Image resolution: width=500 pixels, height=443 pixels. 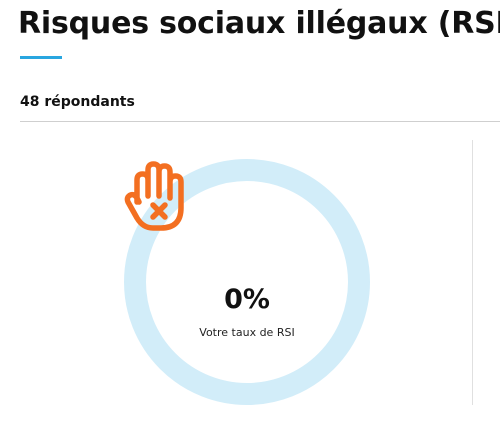 What do you see at coordinates (154, 196) in the screenshot?
I see `stop-hand-icon` at bounding box center [154, 196].